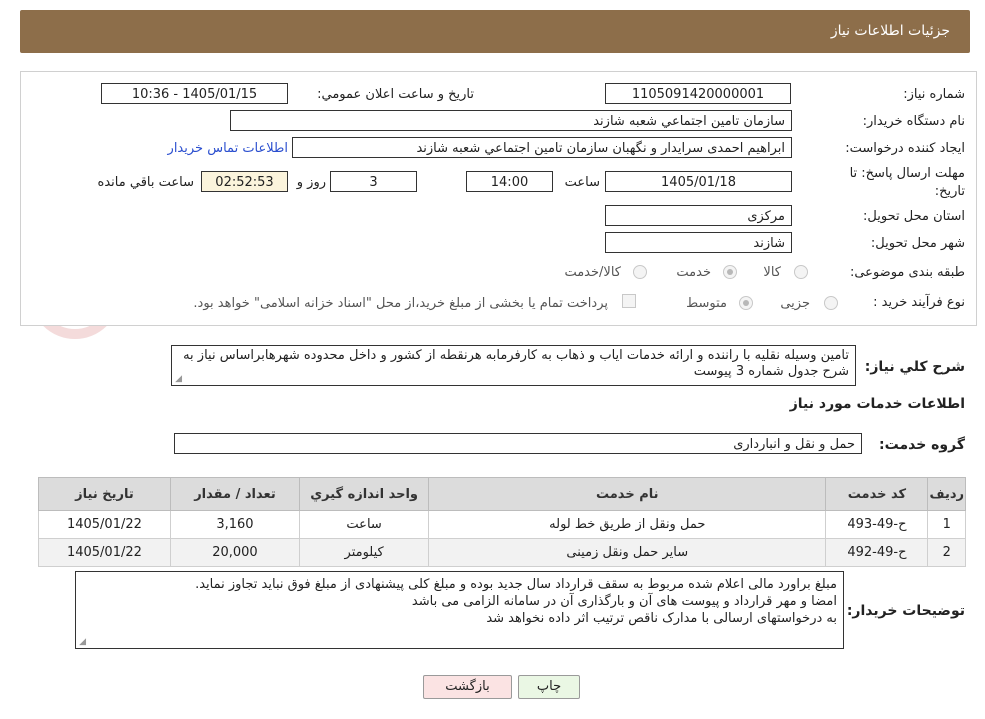 Image resolution: width=985 pixels, height=719 pixels. I want to click on requester-label: ايجاد کننده درخواست:, so click(905, 148).